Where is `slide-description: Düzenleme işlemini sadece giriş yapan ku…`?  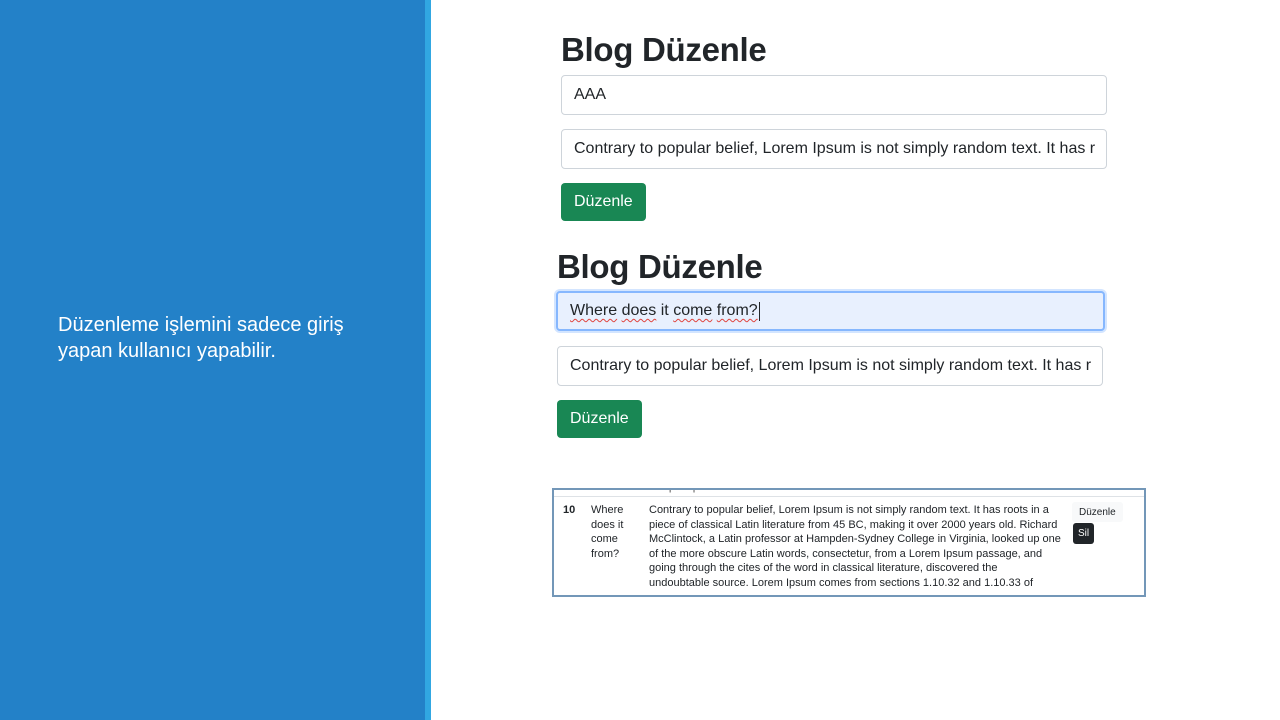 slide-description: Düzenleme işlemini sadece giriş yapan ku… is located at coordinates (201, 338).